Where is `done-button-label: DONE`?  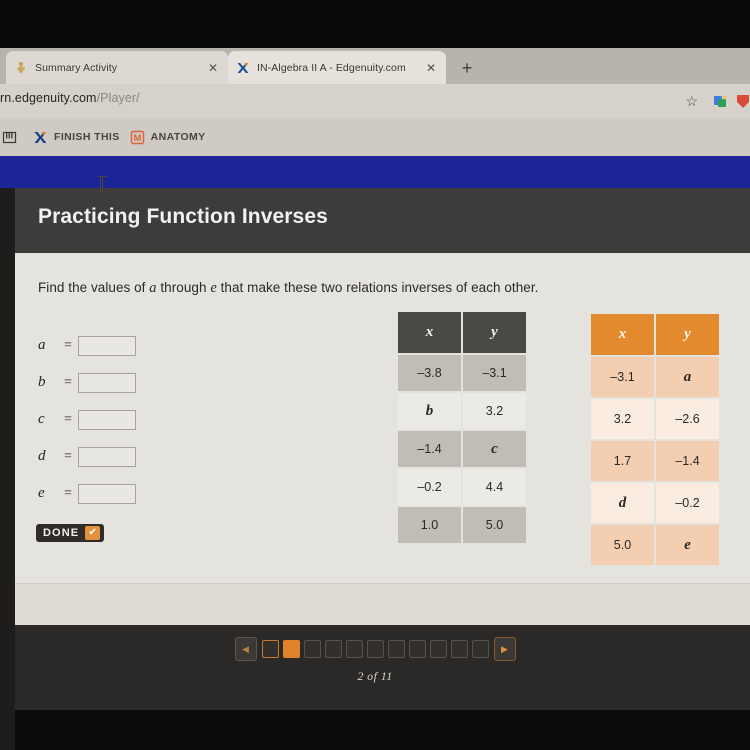 done-button-label: DONE is located at coordinates (61, 533).